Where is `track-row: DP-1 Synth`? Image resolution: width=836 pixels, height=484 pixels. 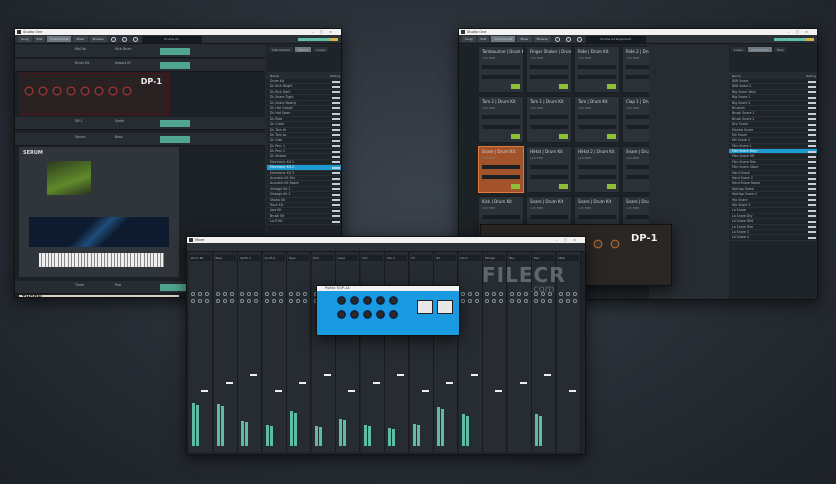
track-row: DP-1 Synth is located at coordinates (140, 123).